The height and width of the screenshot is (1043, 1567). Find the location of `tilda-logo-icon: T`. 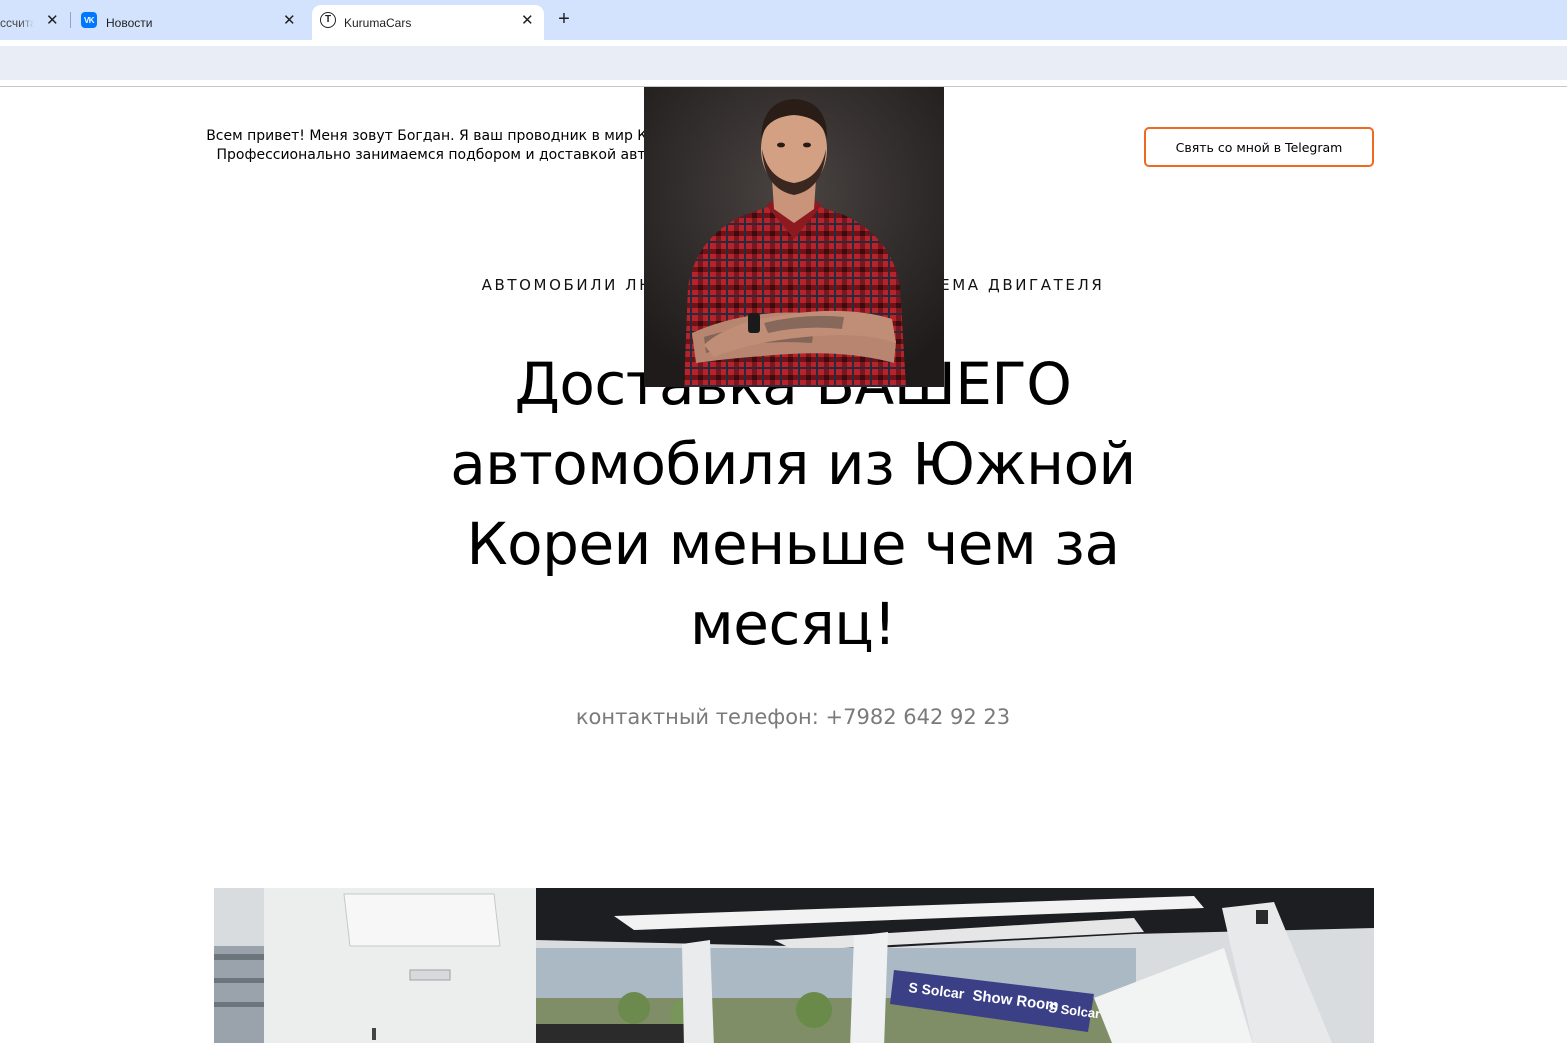

tilda-logo-icon: T is located at coordinates (328, 20).